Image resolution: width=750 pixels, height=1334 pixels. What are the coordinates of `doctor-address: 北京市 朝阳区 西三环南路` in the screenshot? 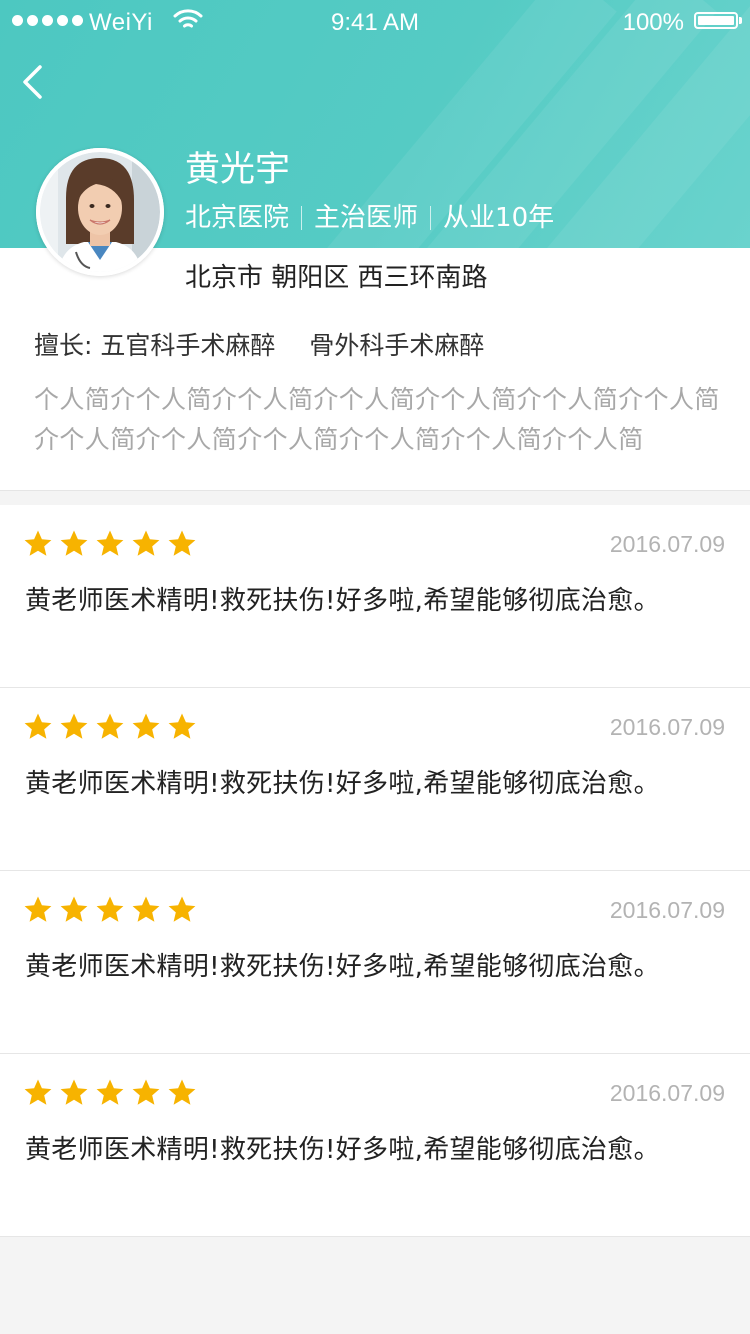 It's located at (336, 278).